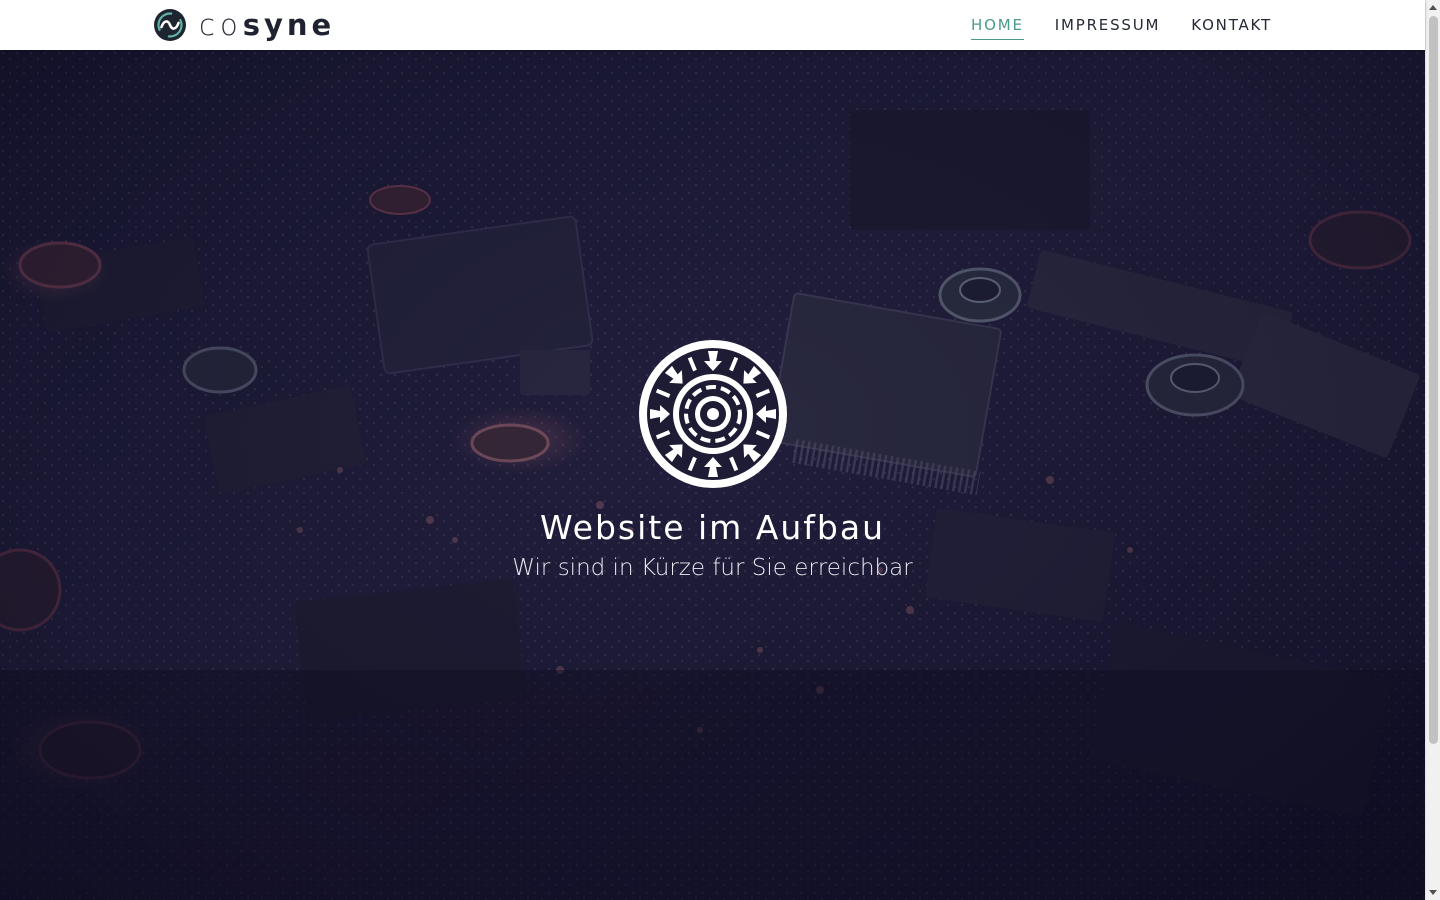 This screenshot has width=1440, height=900. I want to click on nav-item-impressum: IMPRESSUM, so click(1107, 25).